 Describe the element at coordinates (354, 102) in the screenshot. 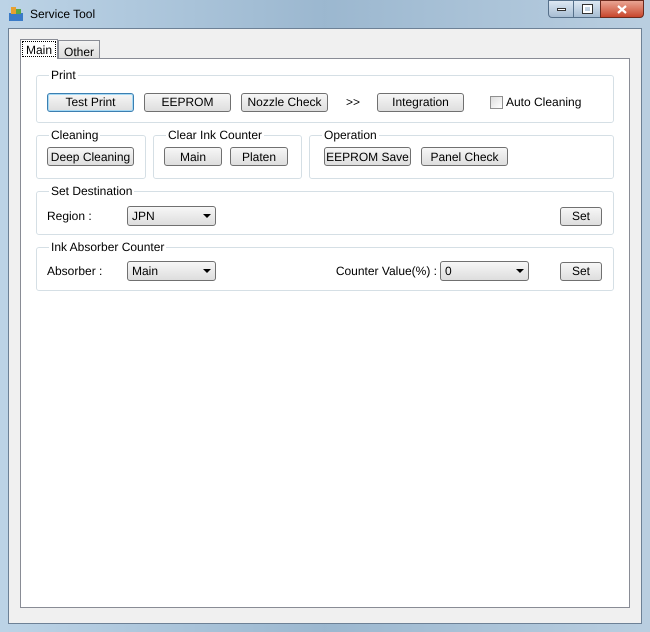

I see `arrow-label: >>` at that location.